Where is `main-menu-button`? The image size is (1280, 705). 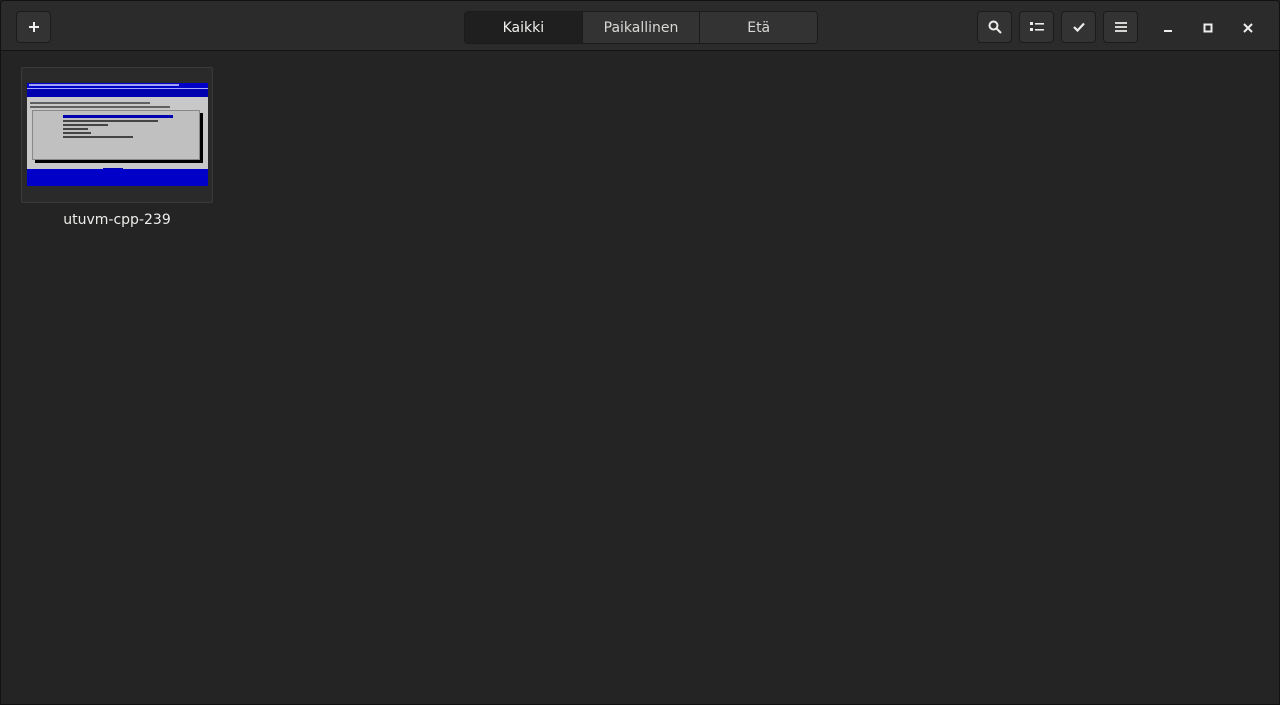
main-menu-button is located at coordinates (1120, 27).